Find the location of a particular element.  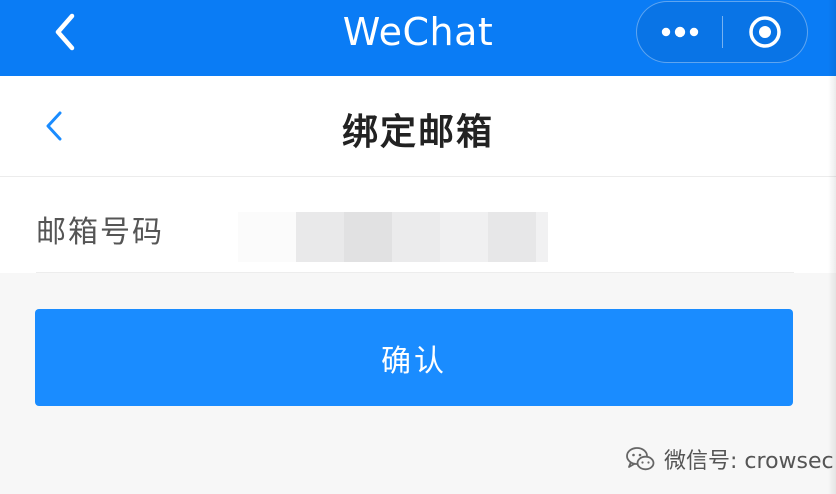

wechat-logo-icon is located at coordinates (640, 459).